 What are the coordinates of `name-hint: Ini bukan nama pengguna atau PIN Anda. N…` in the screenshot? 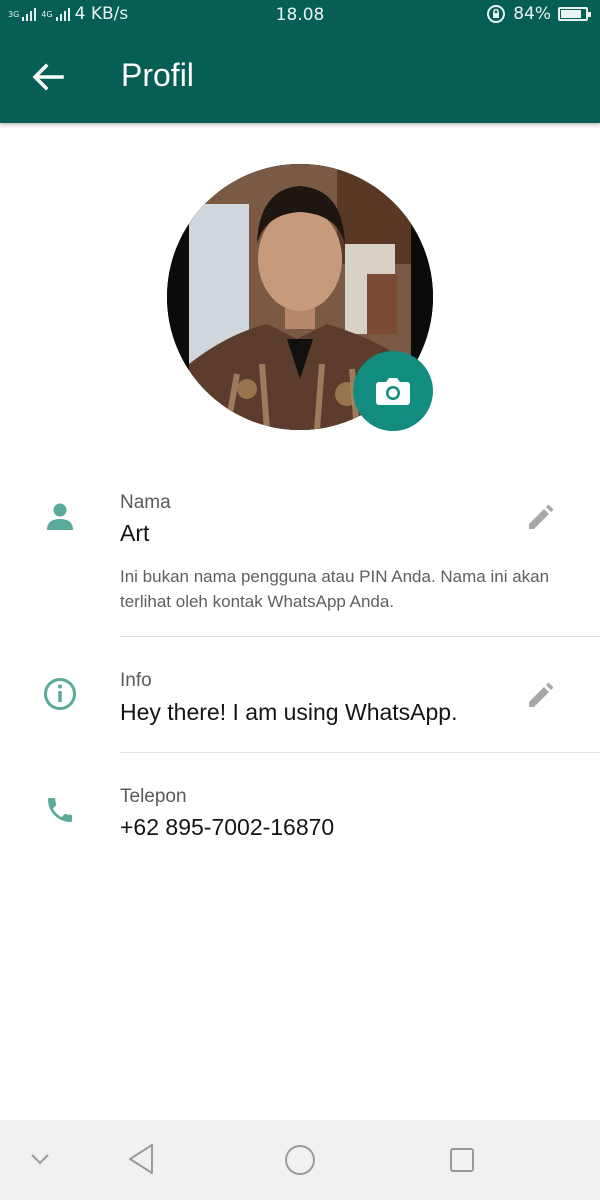 It's located at (335, 589).